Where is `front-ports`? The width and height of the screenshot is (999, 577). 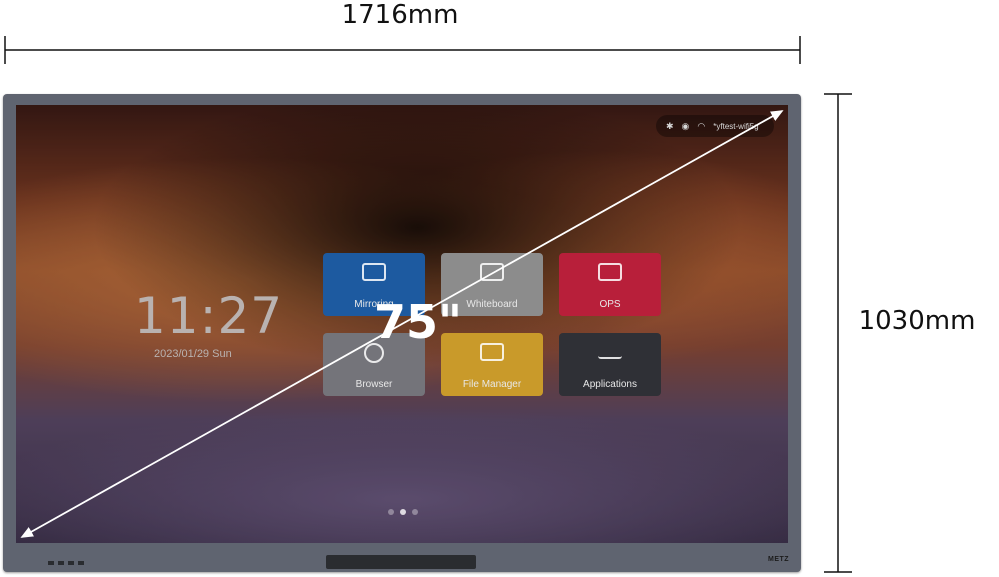 front-ports is located at coordinates (66, 563).